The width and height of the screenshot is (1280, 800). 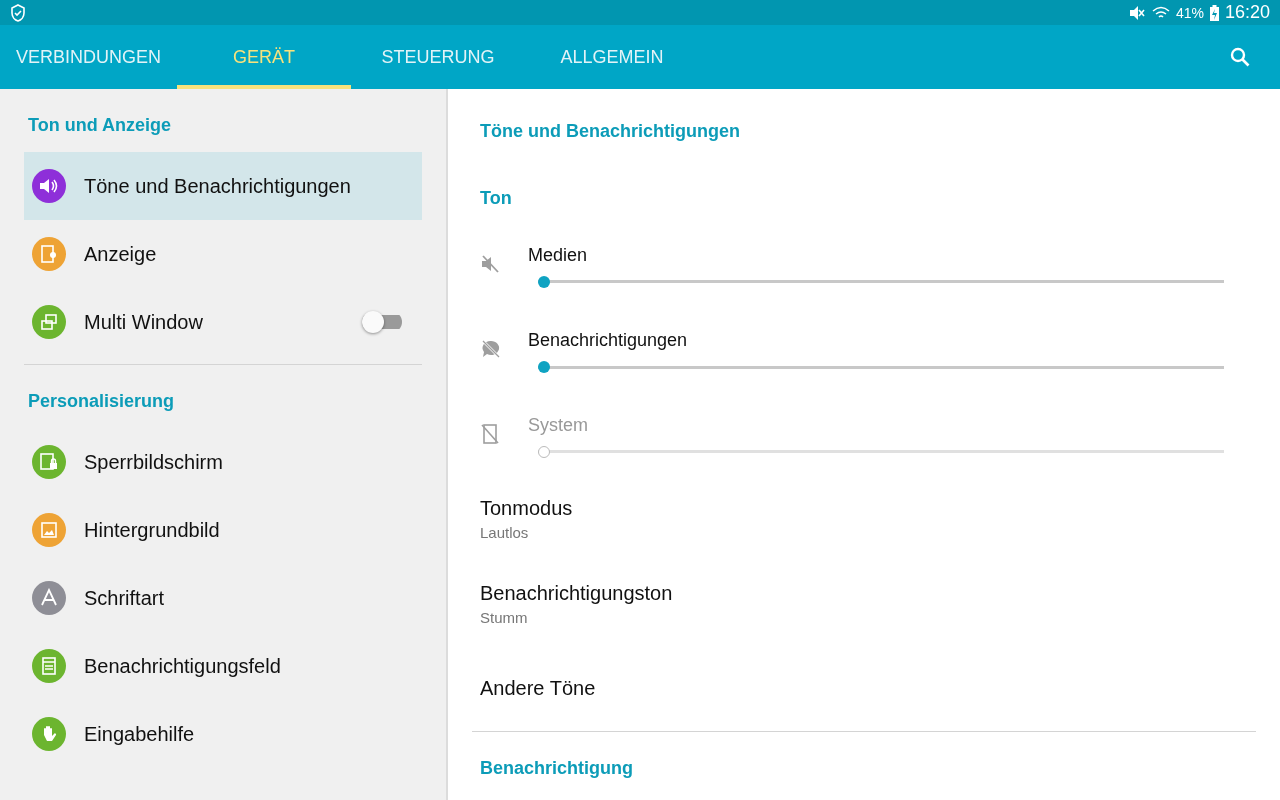 What do you see at coordinates (101, 401) in the screenshot?
I see `section-heading: Personalisierung` at bounding box center [101, 401].